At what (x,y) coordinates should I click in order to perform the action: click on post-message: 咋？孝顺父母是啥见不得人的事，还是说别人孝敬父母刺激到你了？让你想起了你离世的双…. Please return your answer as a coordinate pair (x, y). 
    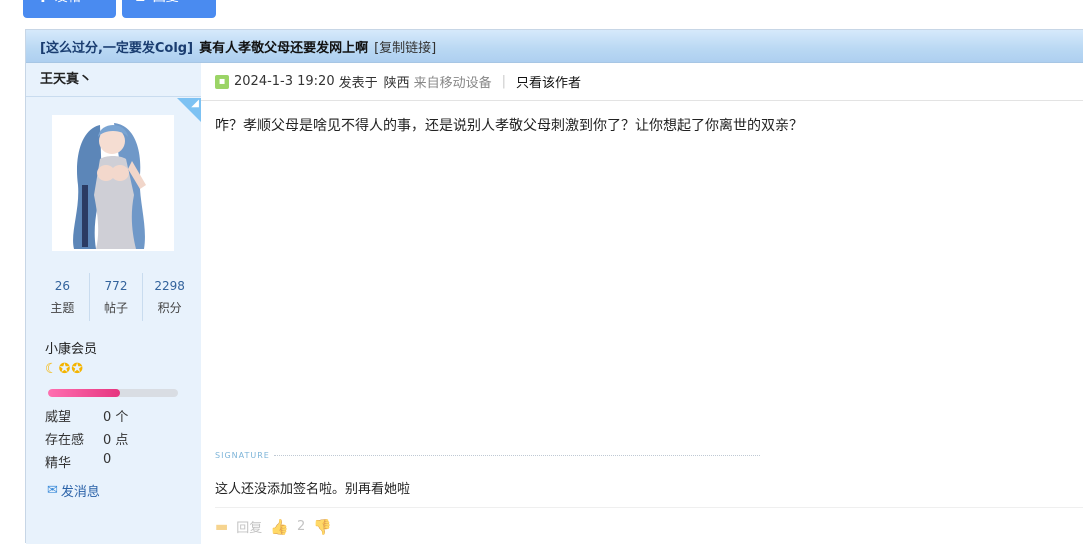
    Looking at the image, I should click on (509, 126).